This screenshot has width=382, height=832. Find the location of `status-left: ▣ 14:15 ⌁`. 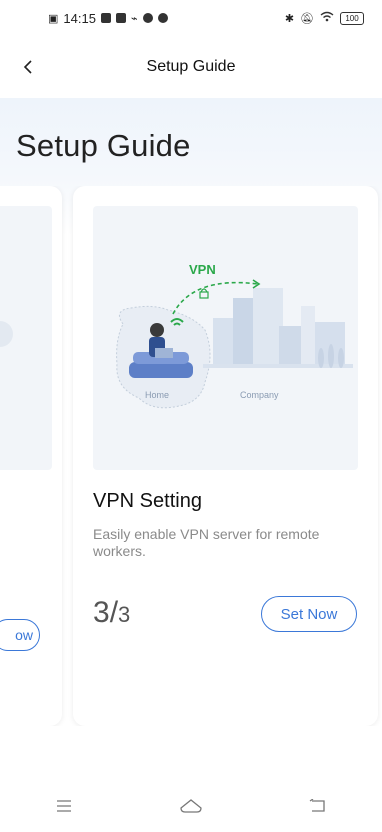

status-left: ▣ 14:15 ⌁ is located at coordinates (108, 18).